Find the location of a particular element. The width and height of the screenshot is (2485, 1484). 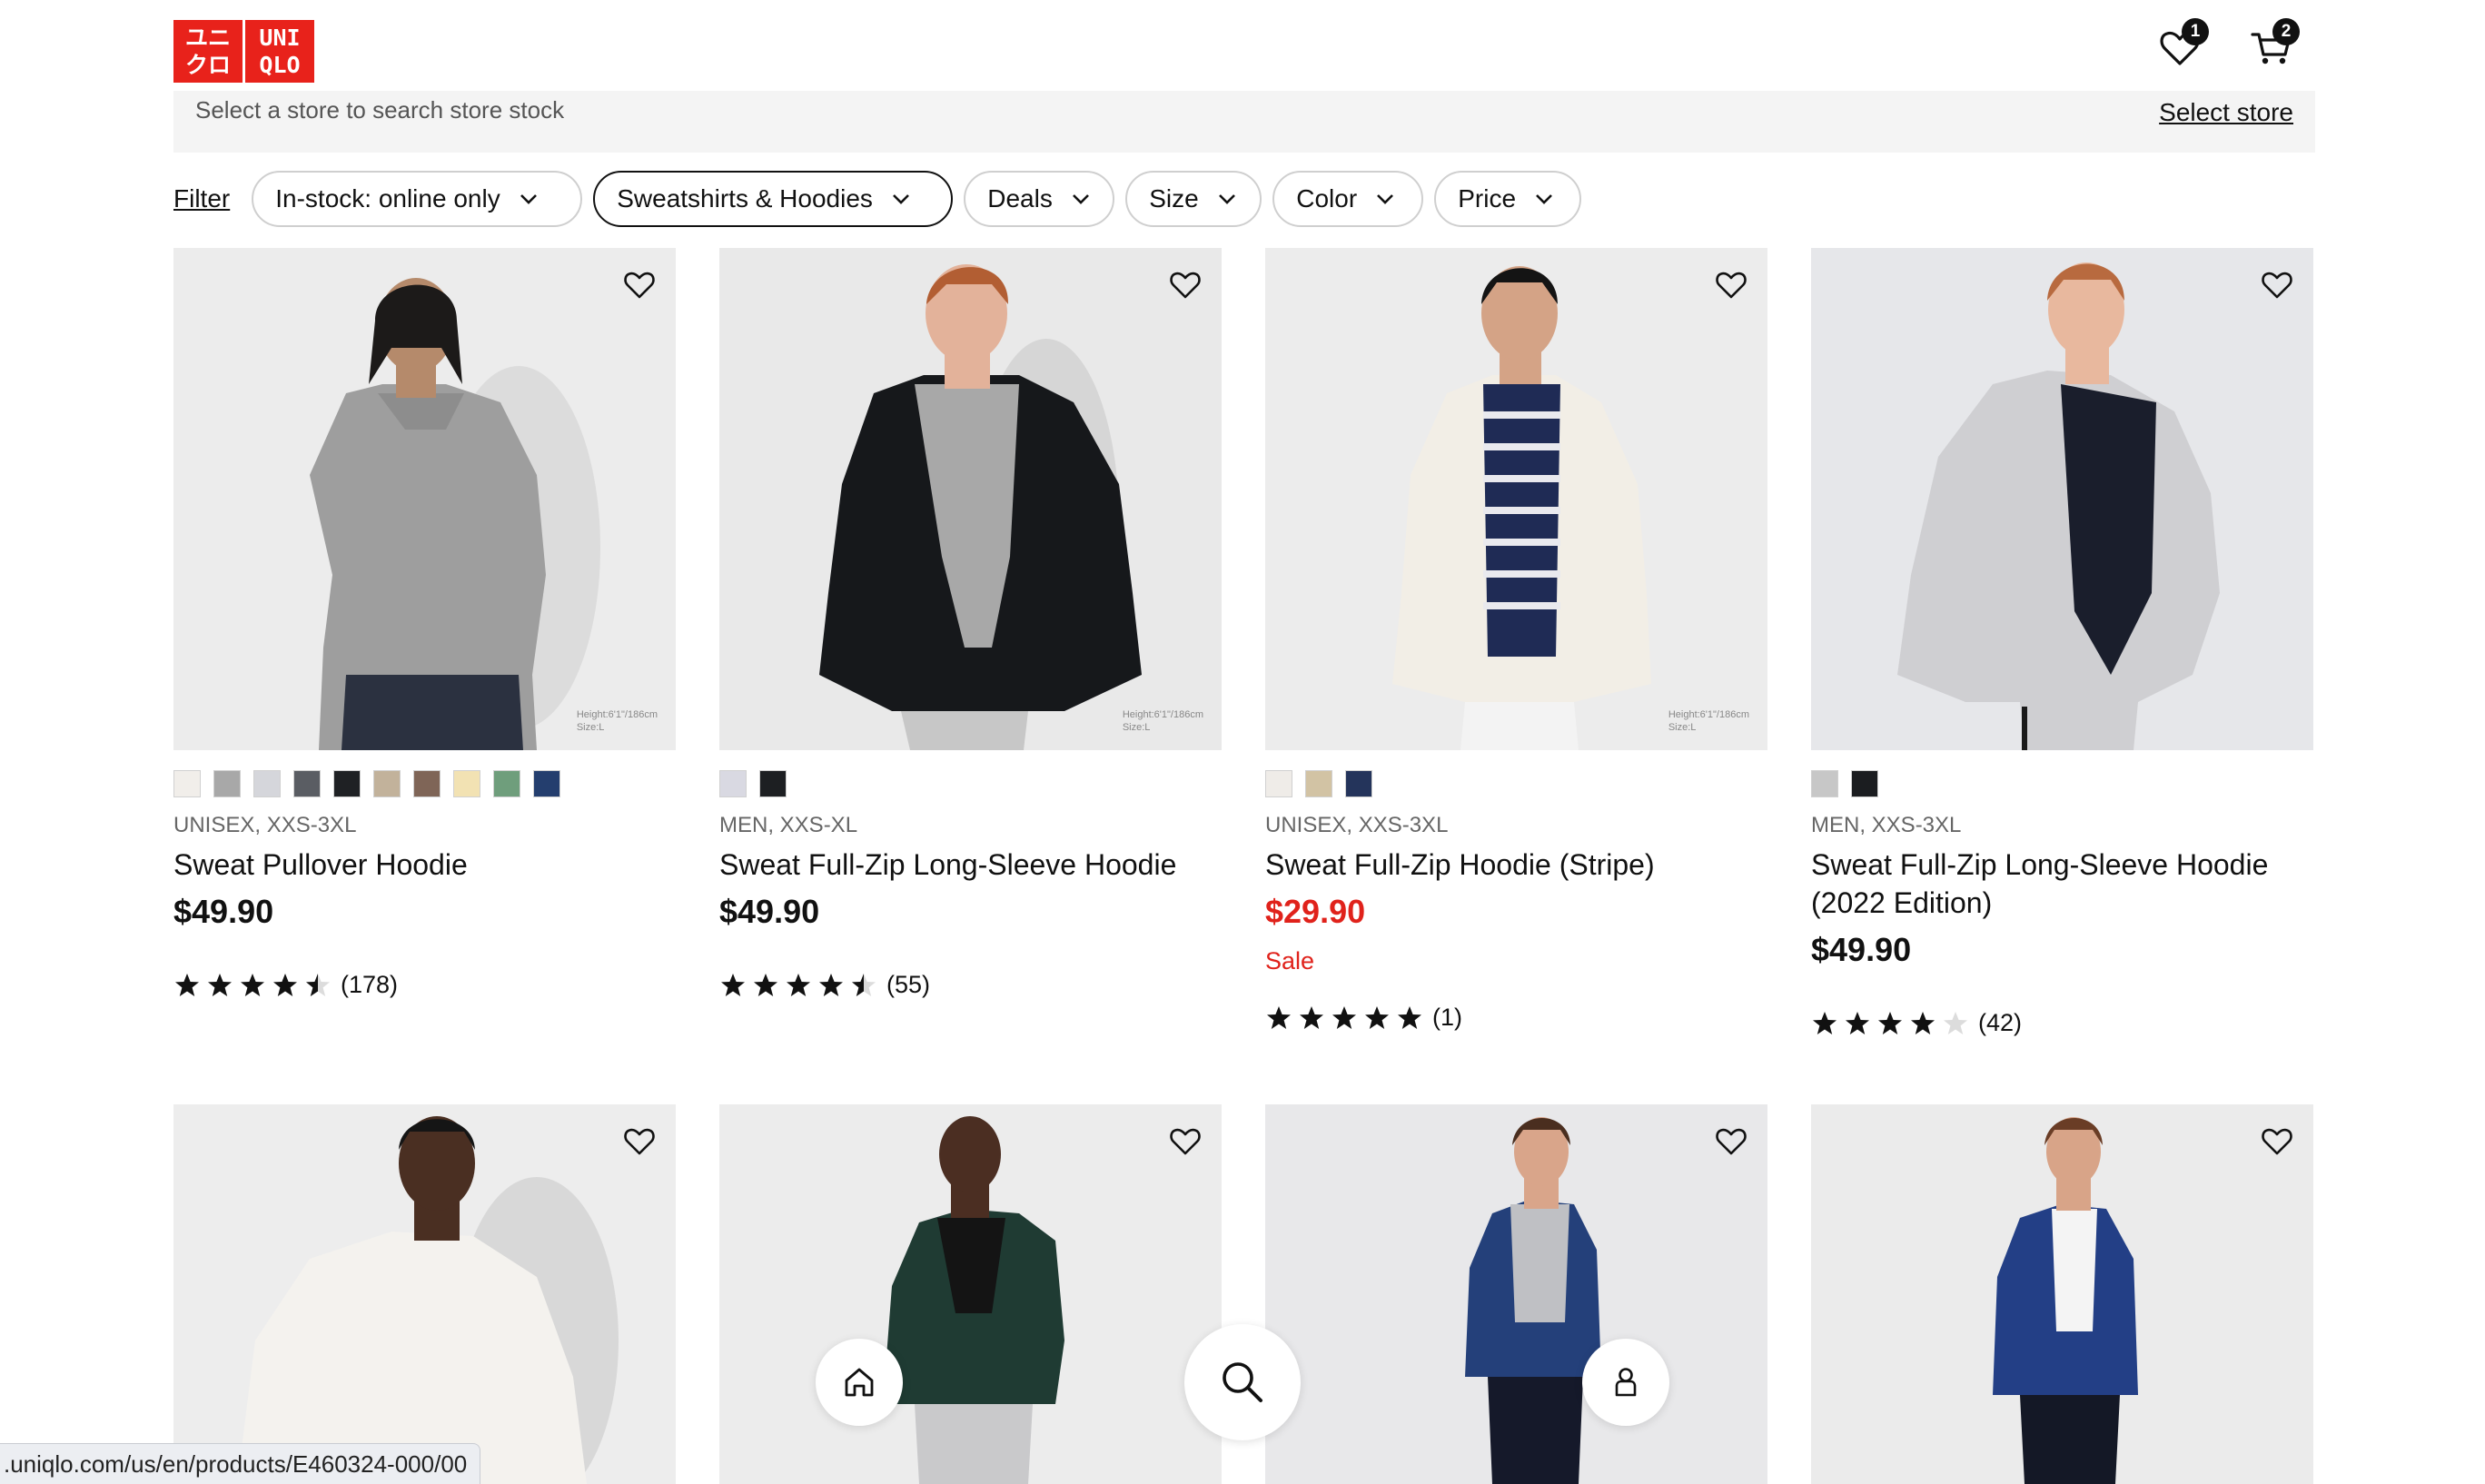

search-icon is located at coordinates (1242, 1382).